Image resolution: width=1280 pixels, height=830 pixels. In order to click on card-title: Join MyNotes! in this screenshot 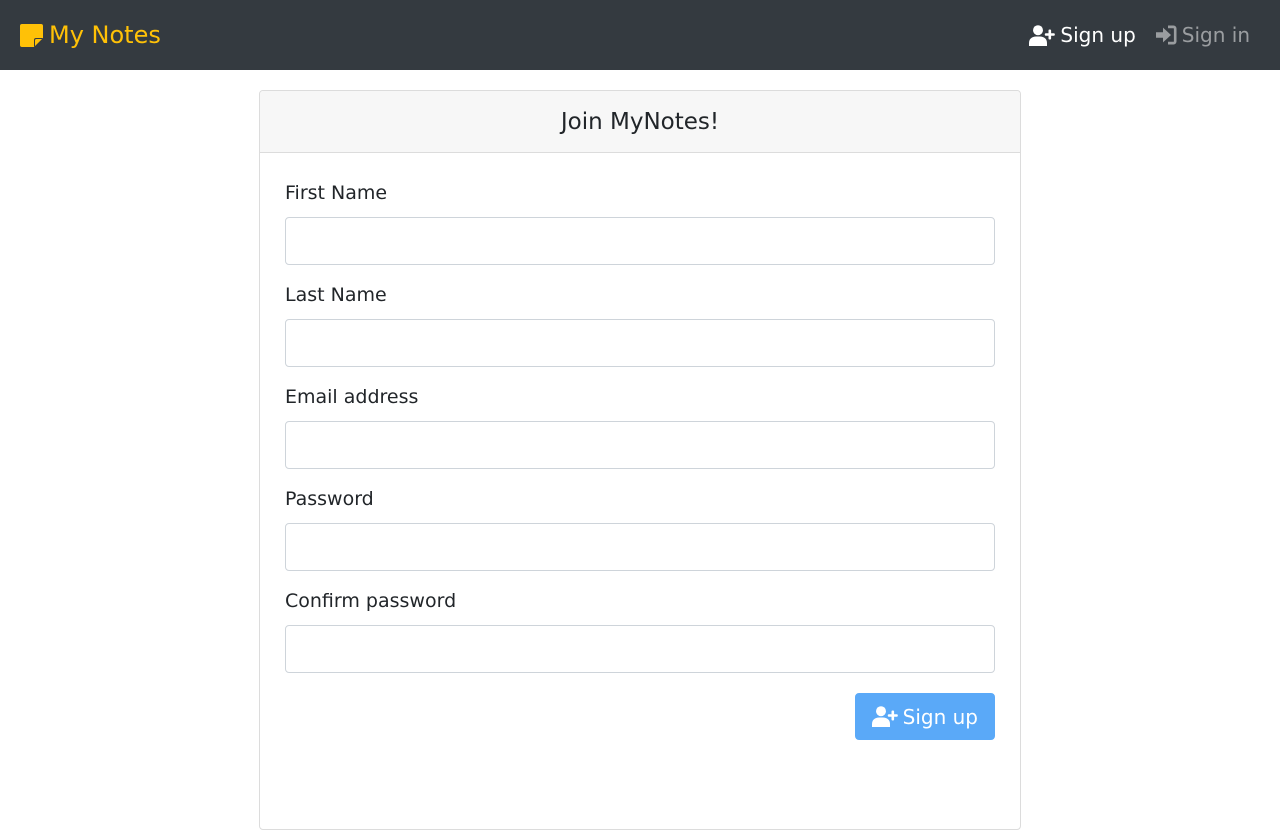, I will do `click(640, 121)`.